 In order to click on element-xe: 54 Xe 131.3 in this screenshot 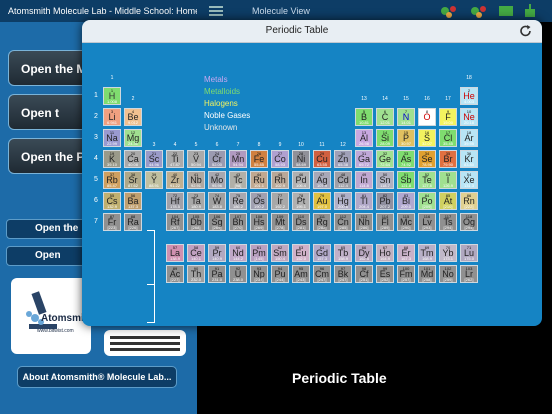, I will do `click(469, 180)`.